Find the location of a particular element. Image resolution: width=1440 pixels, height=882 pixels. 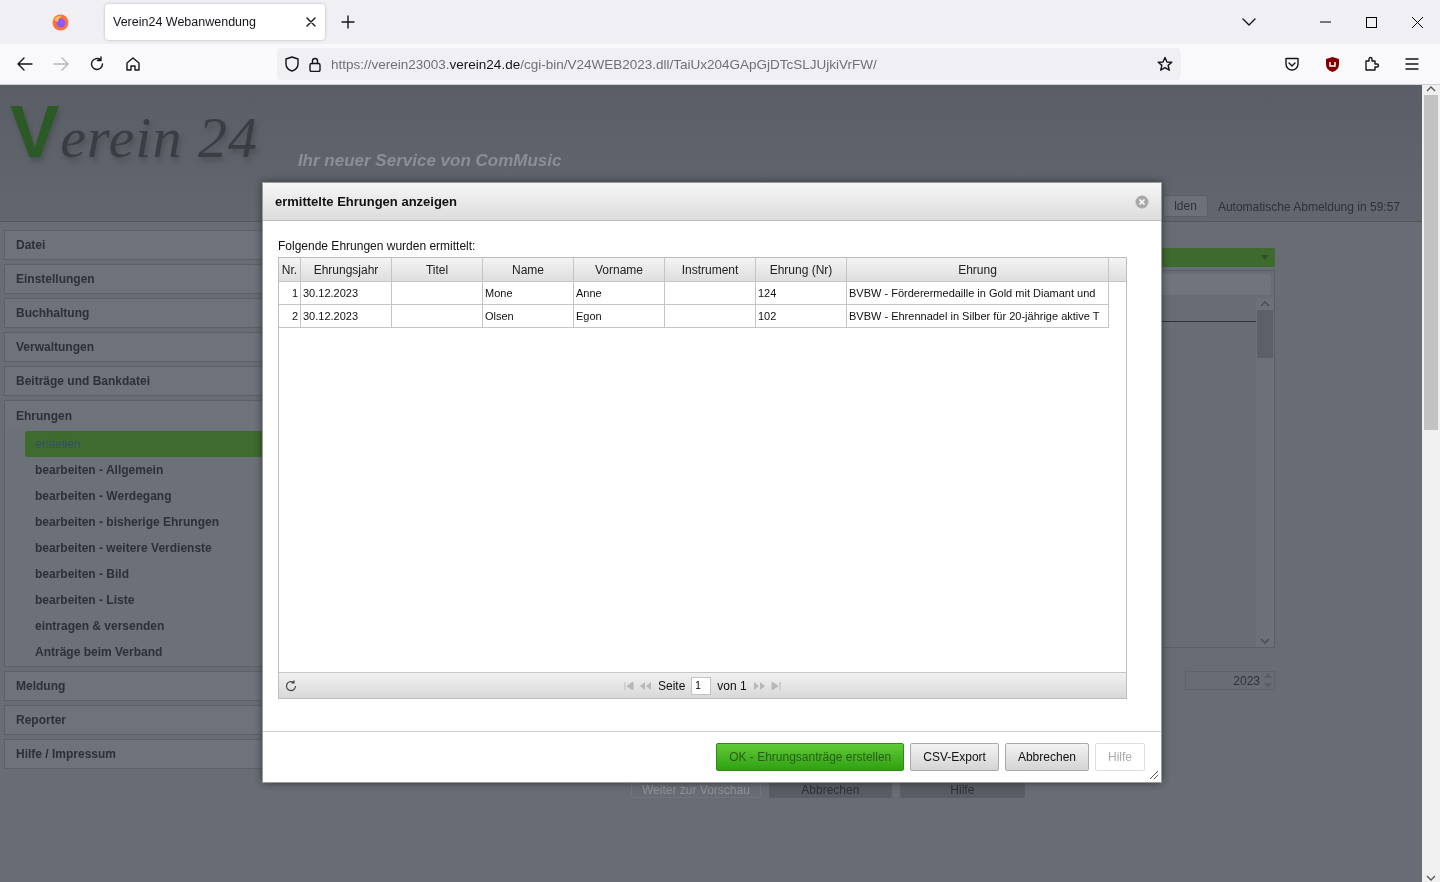

pocket-icon is located at coordinates (1292, 64).